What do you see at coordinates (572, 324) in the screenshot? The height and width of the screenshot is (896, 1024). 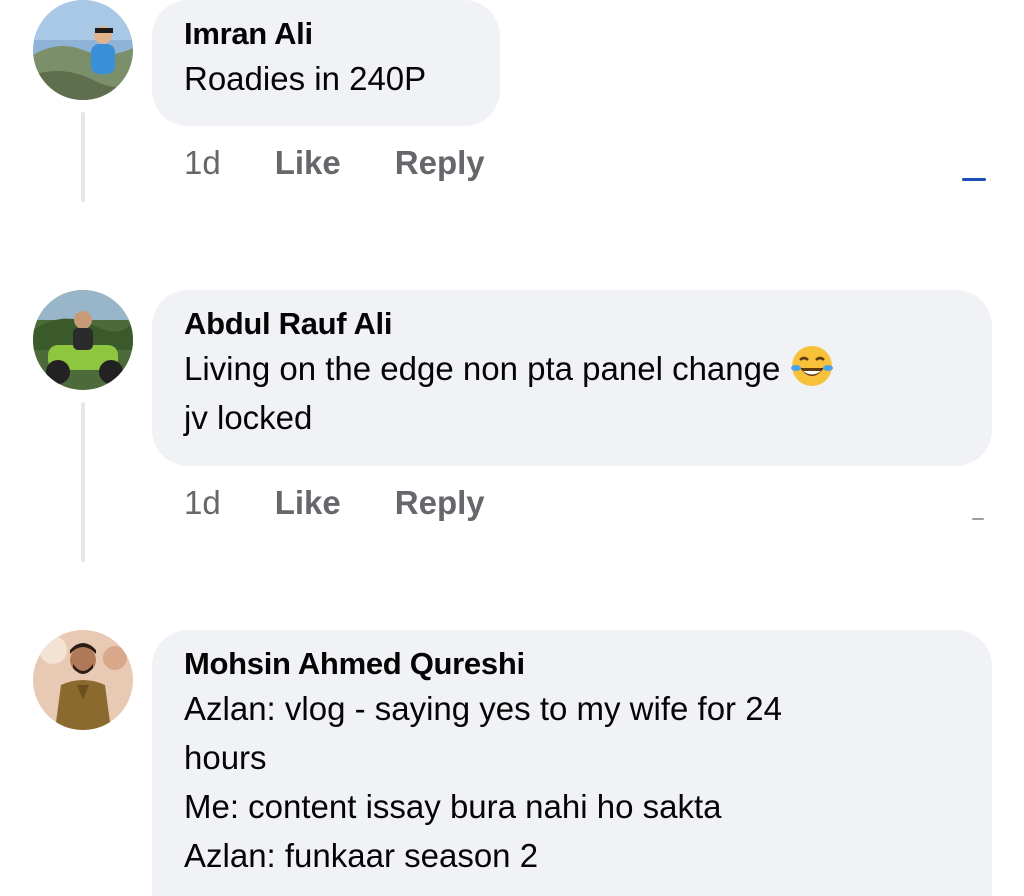 I see `author-name: Abdul Rauf Ali` at bounding box center [572, 324].